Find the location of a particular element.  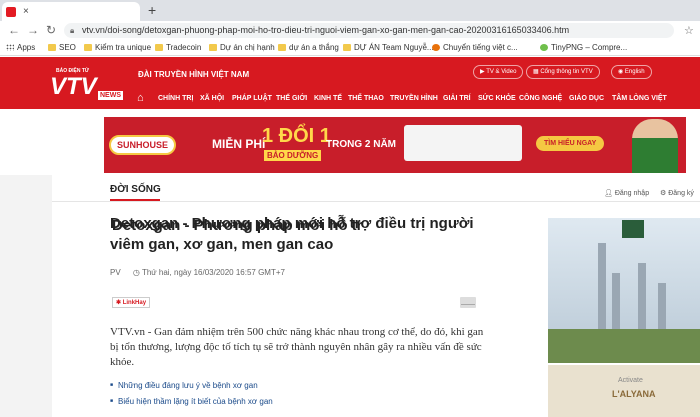

login-link: 👤︎ Đăng nhập is located at coordinates (626, 193).